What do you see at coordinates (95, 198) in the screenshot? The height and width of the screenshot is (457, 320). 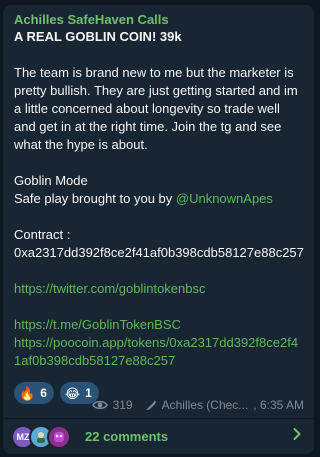 I see `safe-play-text: Safe play brought to you by` at bounding box center [95, 198].